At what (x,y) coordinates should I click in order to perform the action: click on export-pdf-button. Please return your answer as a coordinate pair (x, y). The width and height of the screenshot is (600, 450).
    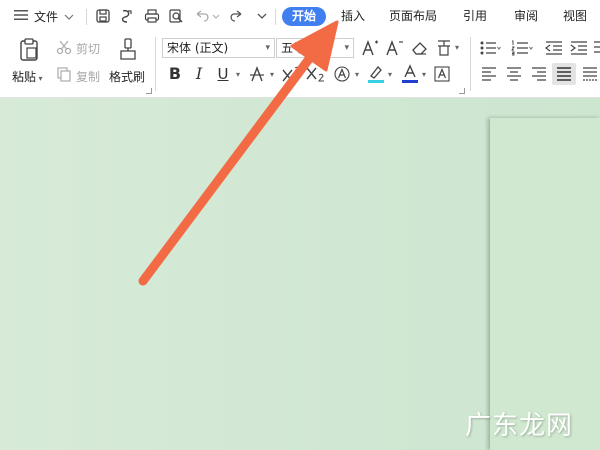
    Looking at the image, I should click on (127, 16).